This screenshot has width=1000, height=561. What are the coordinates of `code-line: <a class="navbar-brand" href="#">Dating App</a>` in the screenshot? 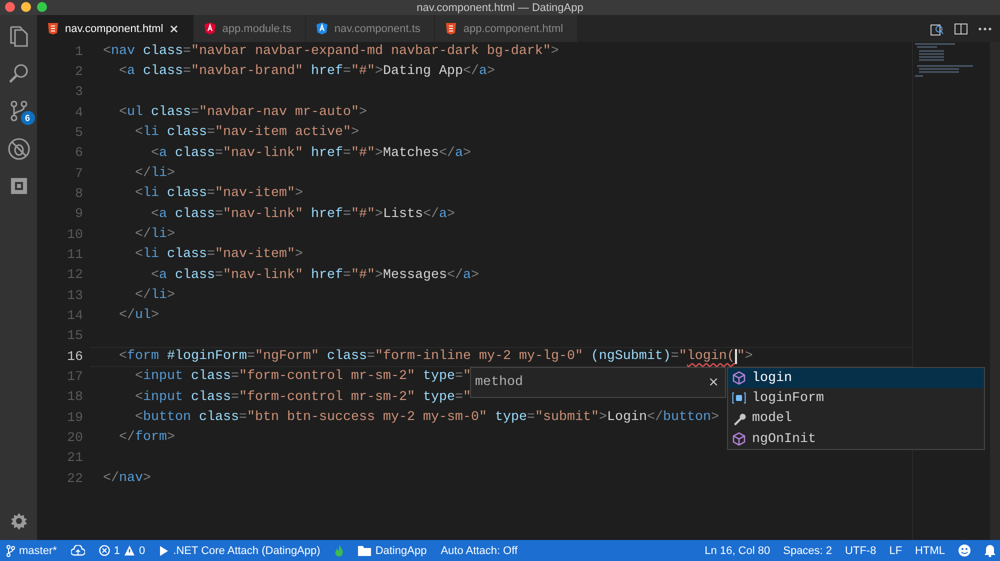 It's located at (299, 72).